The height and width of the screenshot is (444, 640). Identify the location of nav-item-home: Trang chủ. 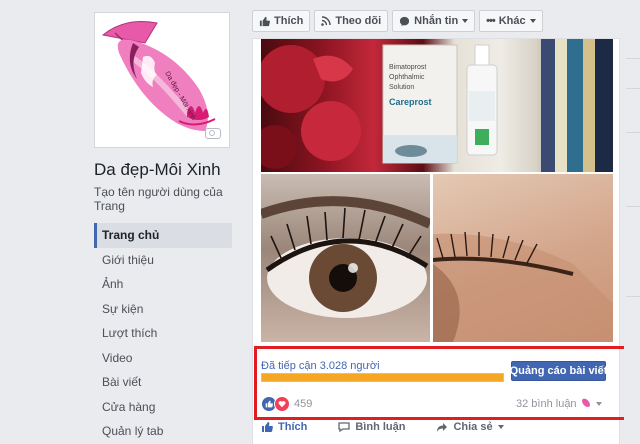
(163, 235).